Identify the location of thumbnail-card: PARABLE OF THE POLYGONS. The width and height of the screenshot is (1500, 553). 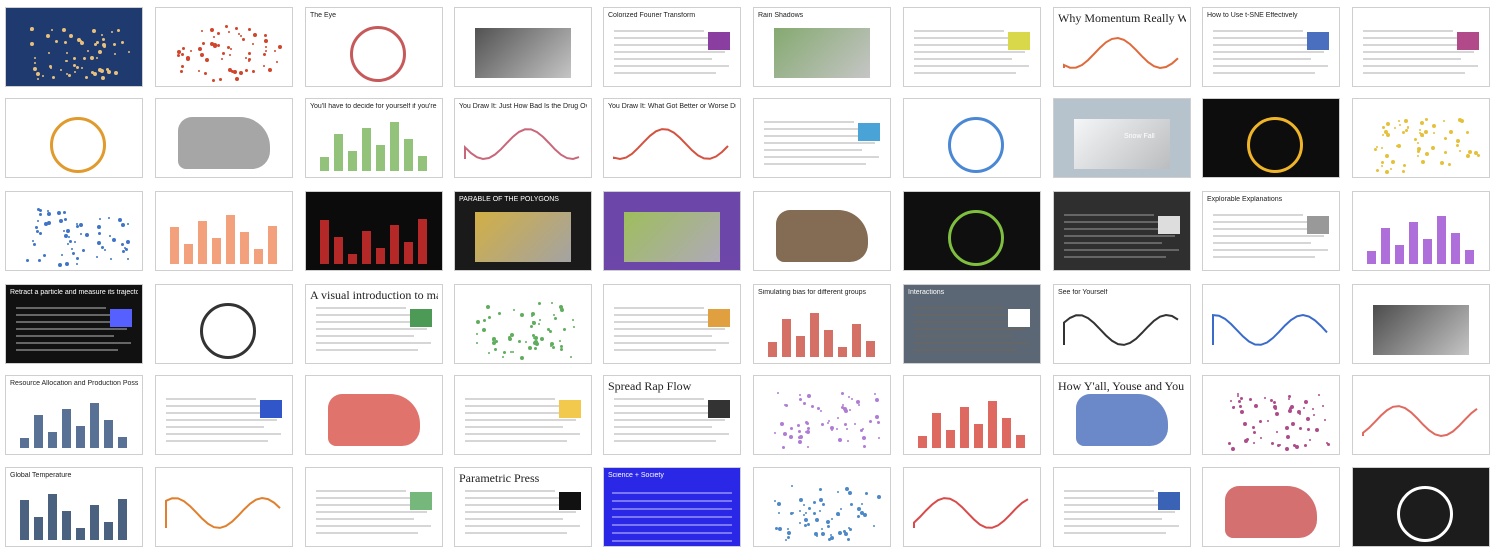
(523, 231).